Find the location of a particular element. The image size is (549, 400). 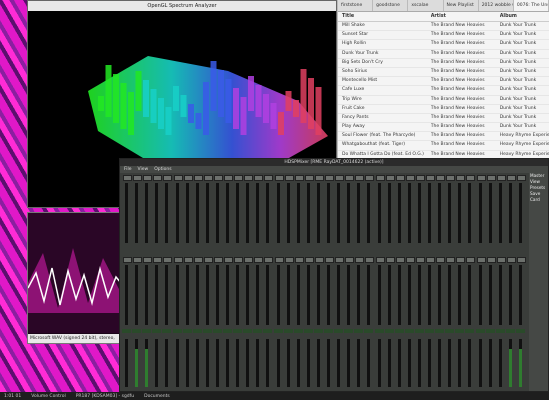

taskbar-item: Volume Control is located at coordinates (48, 396).